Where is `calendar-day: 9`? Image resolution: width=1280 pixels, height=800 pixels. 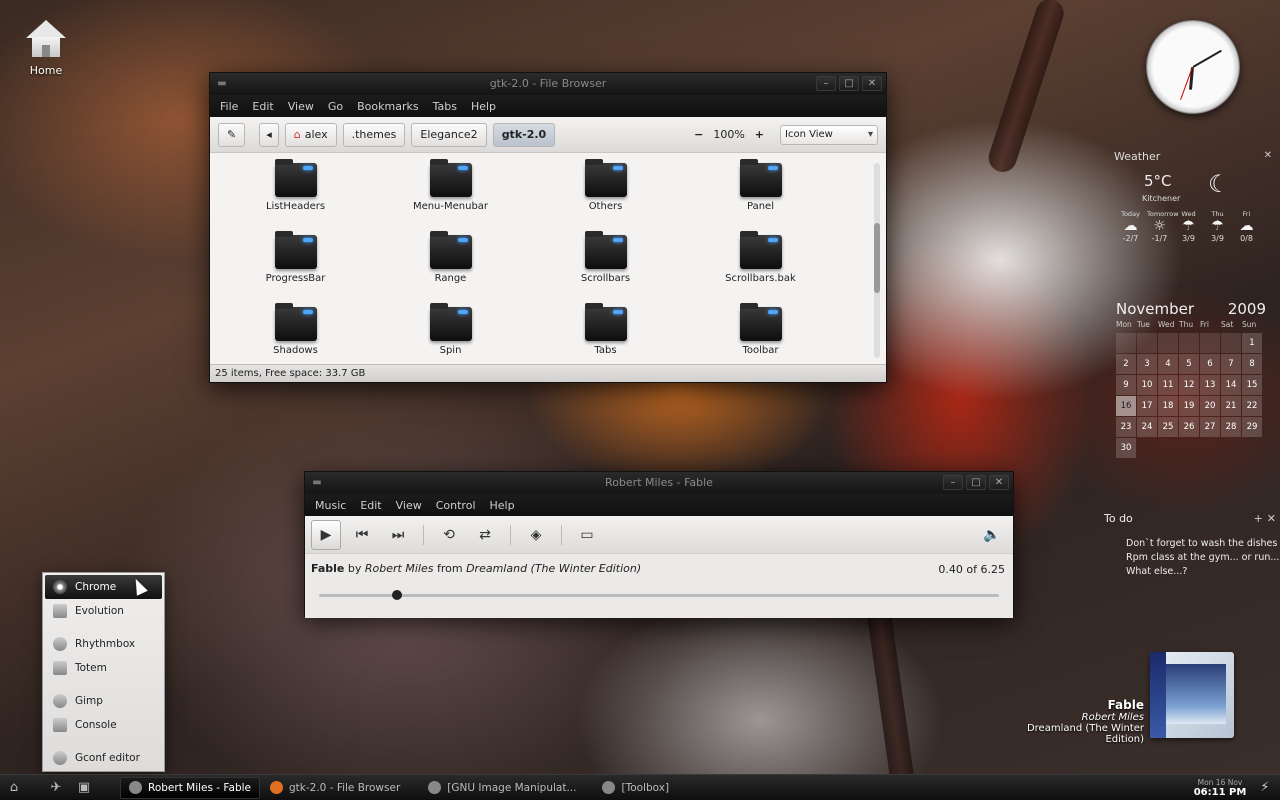
calendar-day: 9 is located at coordinates (1126, 385).